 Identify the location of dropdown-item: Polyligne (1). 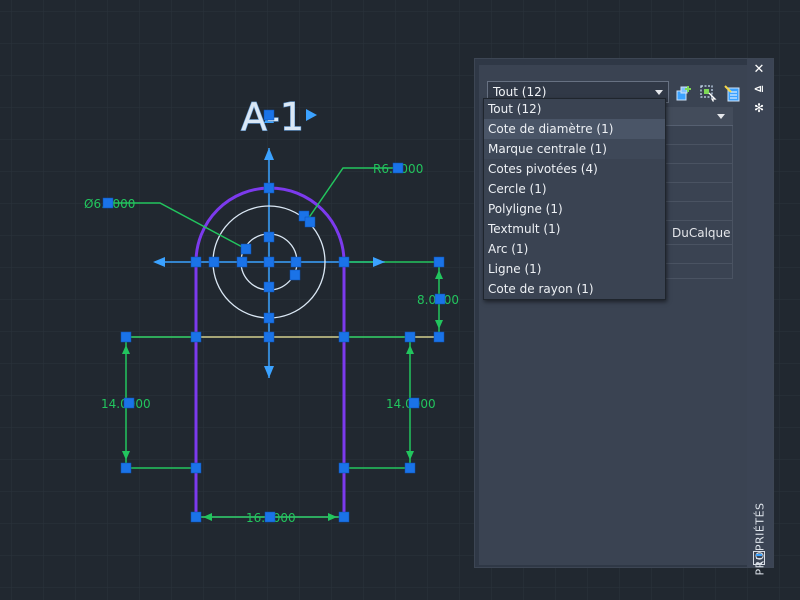
(574, 209).